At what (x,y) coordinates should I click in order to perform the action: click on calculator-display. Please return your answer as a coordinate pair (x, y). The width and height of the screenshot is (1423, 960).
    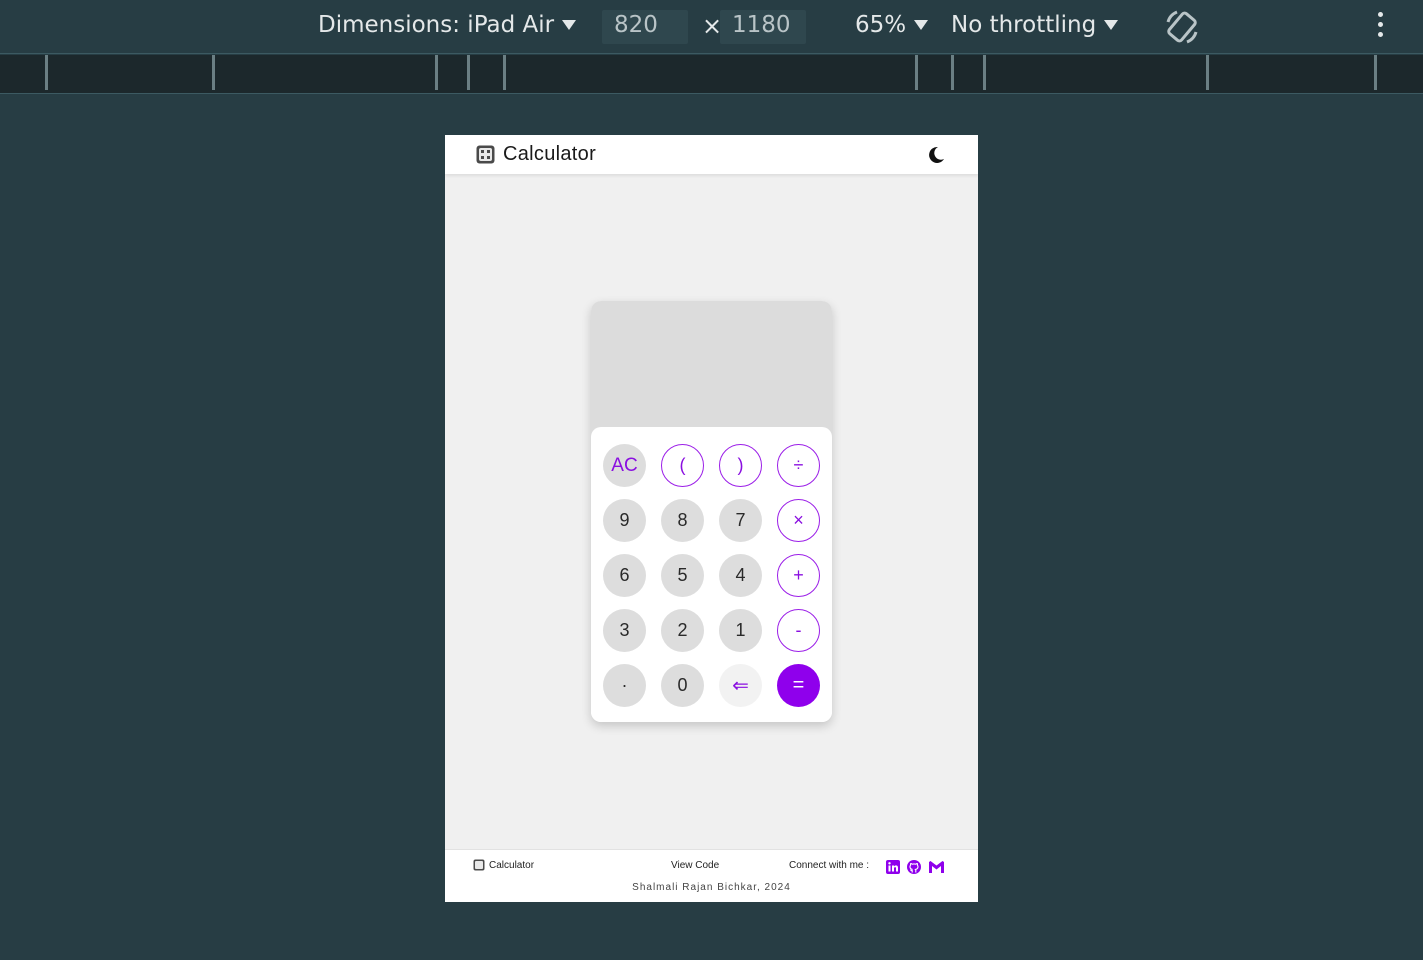
    Looking at the image, I should click on (711, 371).